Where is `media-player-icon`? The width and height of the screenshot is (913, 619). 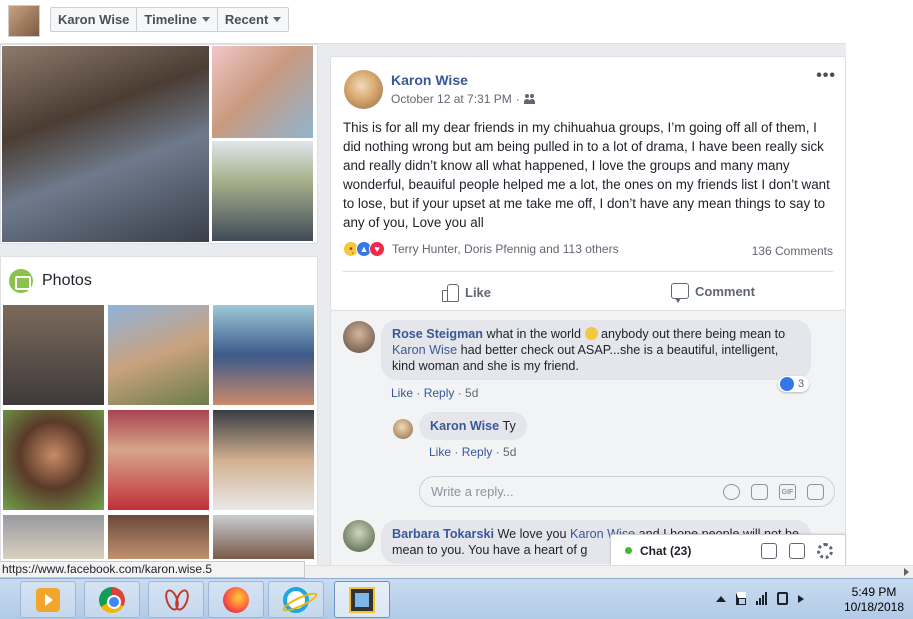
media-player-icon is located at coordinates (48, 599).